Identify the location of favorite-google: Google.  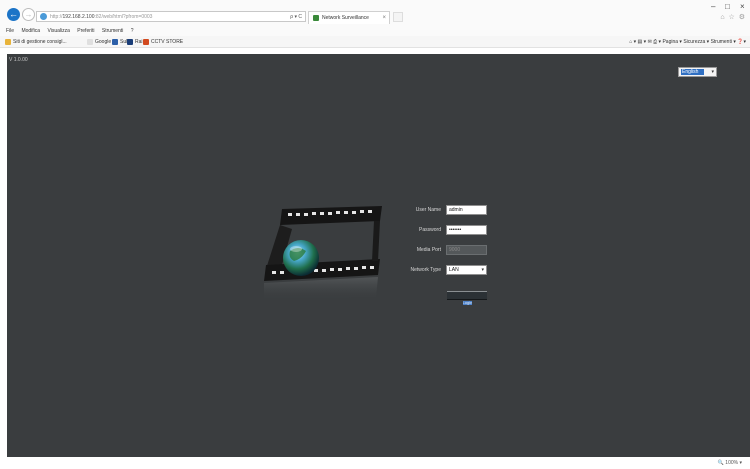
(99, 42).